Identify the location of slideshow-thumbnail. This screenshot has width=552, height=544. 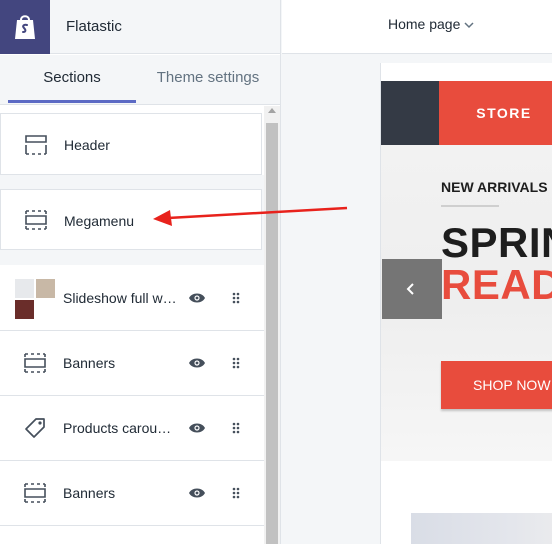
(35, 299).